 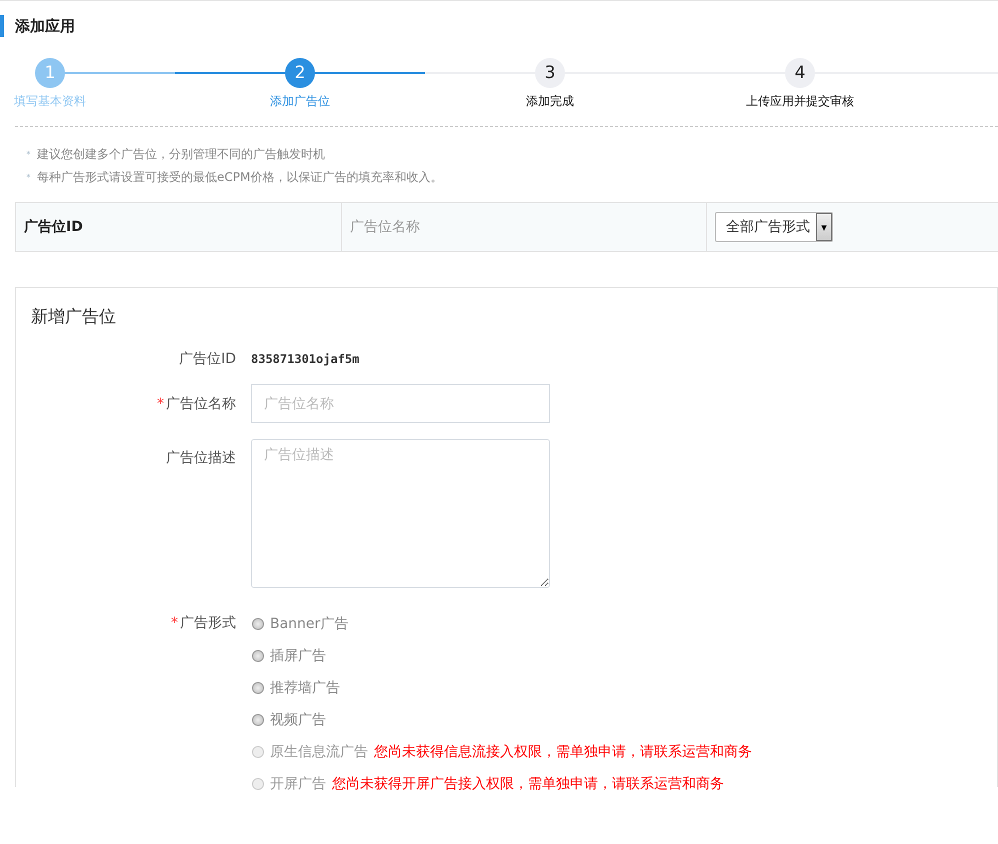 What do you see at coordinates (528, 784) in the screenshot?
I see `permission-notice: 您尚未获得开屏广告接入权限，需单独申请，请联系运营和商务` at bounding box center [528, 784].